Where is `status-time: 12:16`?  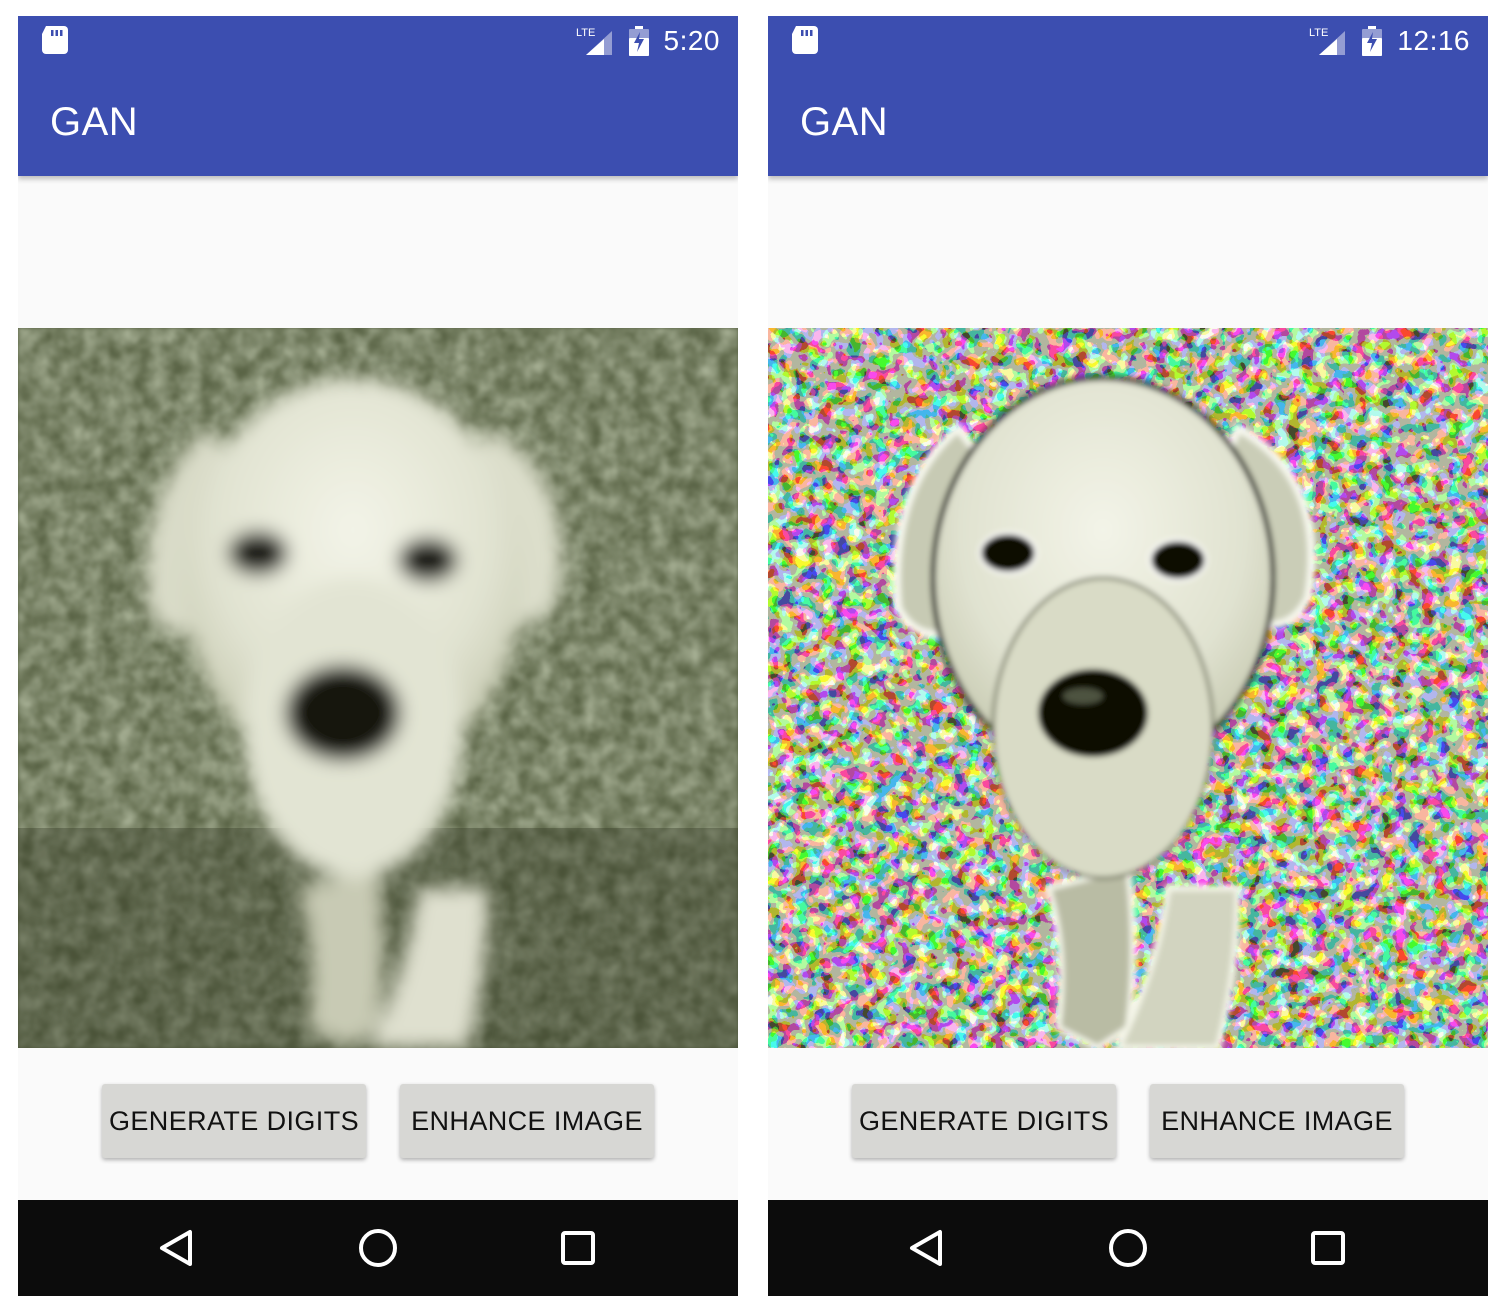 status-time: 12:16 is located at coordinates (1433, 40).